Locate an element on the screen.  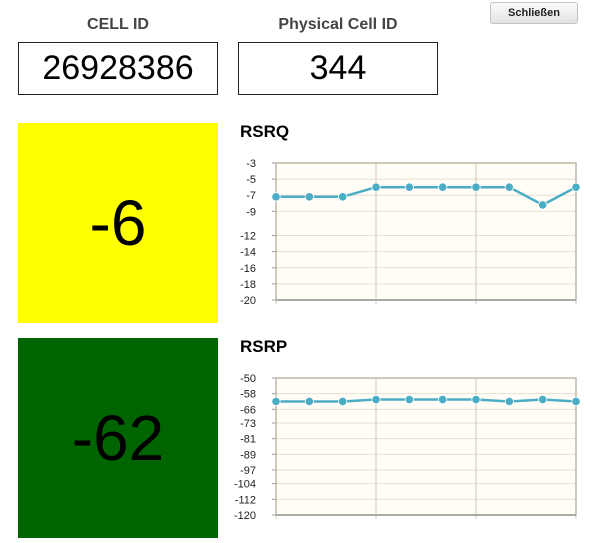
y-tick-label: -66 is located at coordinates (248, 410).